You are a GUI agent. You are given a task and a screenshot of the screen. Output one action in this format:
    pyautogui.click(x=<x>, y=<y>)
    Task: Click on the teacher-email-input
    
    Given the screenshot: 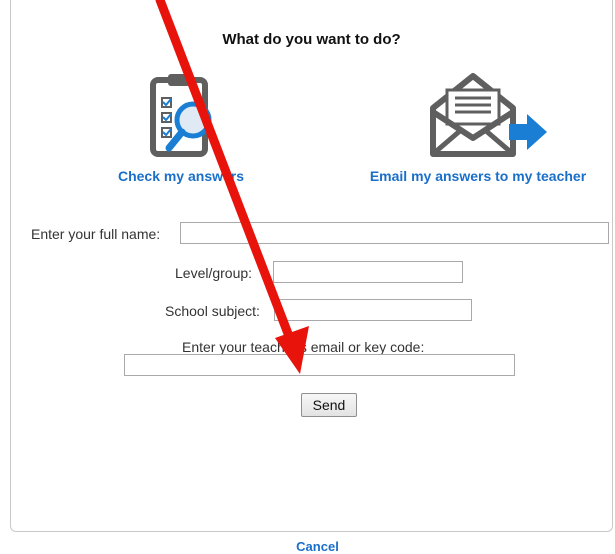 What is the action you would take?
    pyautogui.click(x=319, y=365)
    